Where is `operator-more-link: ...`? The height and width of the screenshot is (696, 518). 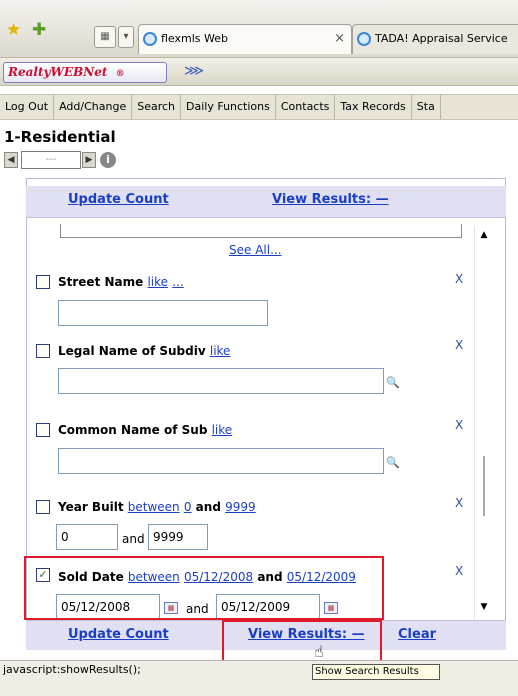 operator-more-link: ... is located at coordinates (177, 282).